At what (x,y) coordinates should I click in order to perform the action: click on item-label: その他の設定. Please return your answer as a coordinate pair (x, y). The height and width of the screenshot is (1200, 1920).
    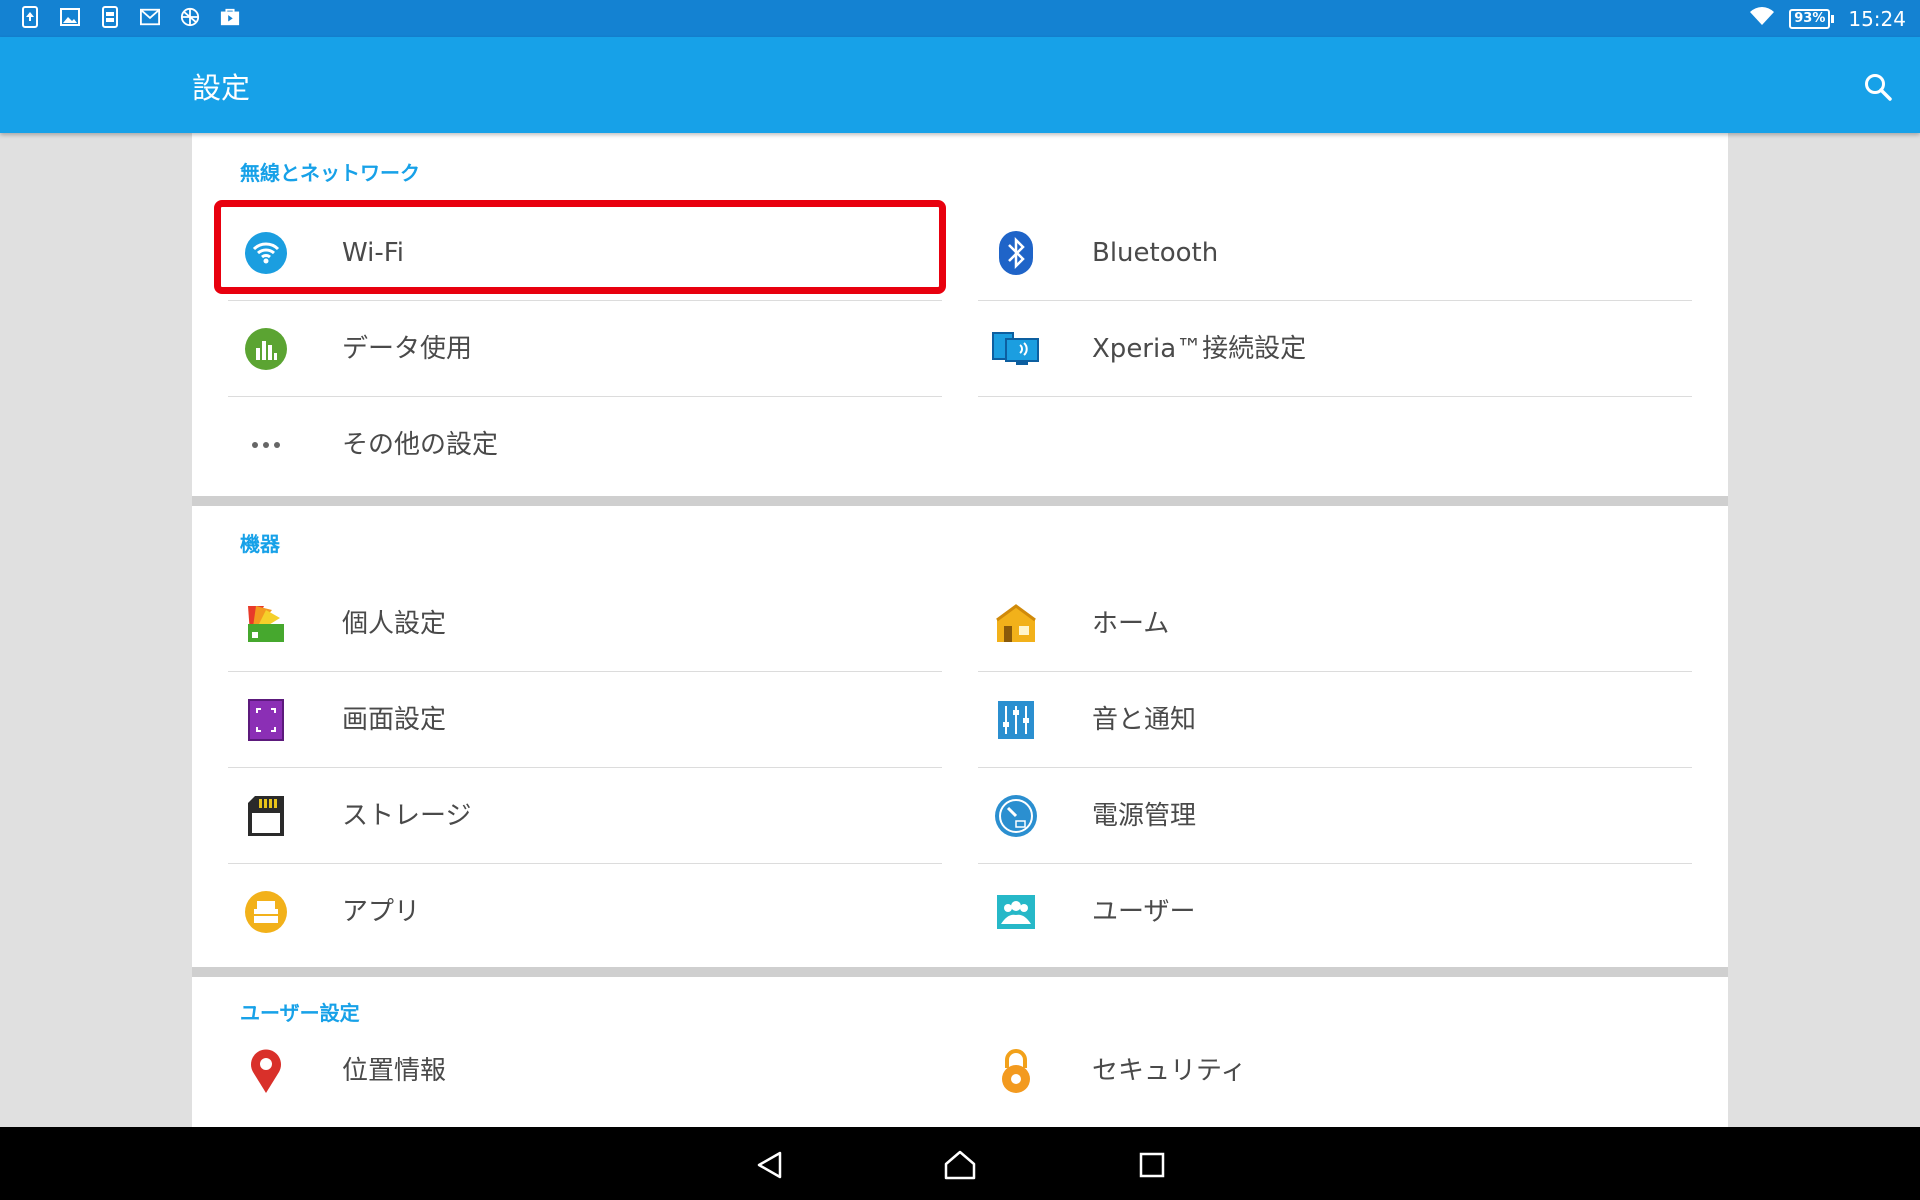
    Looking at the image, I should click on (420, 445).